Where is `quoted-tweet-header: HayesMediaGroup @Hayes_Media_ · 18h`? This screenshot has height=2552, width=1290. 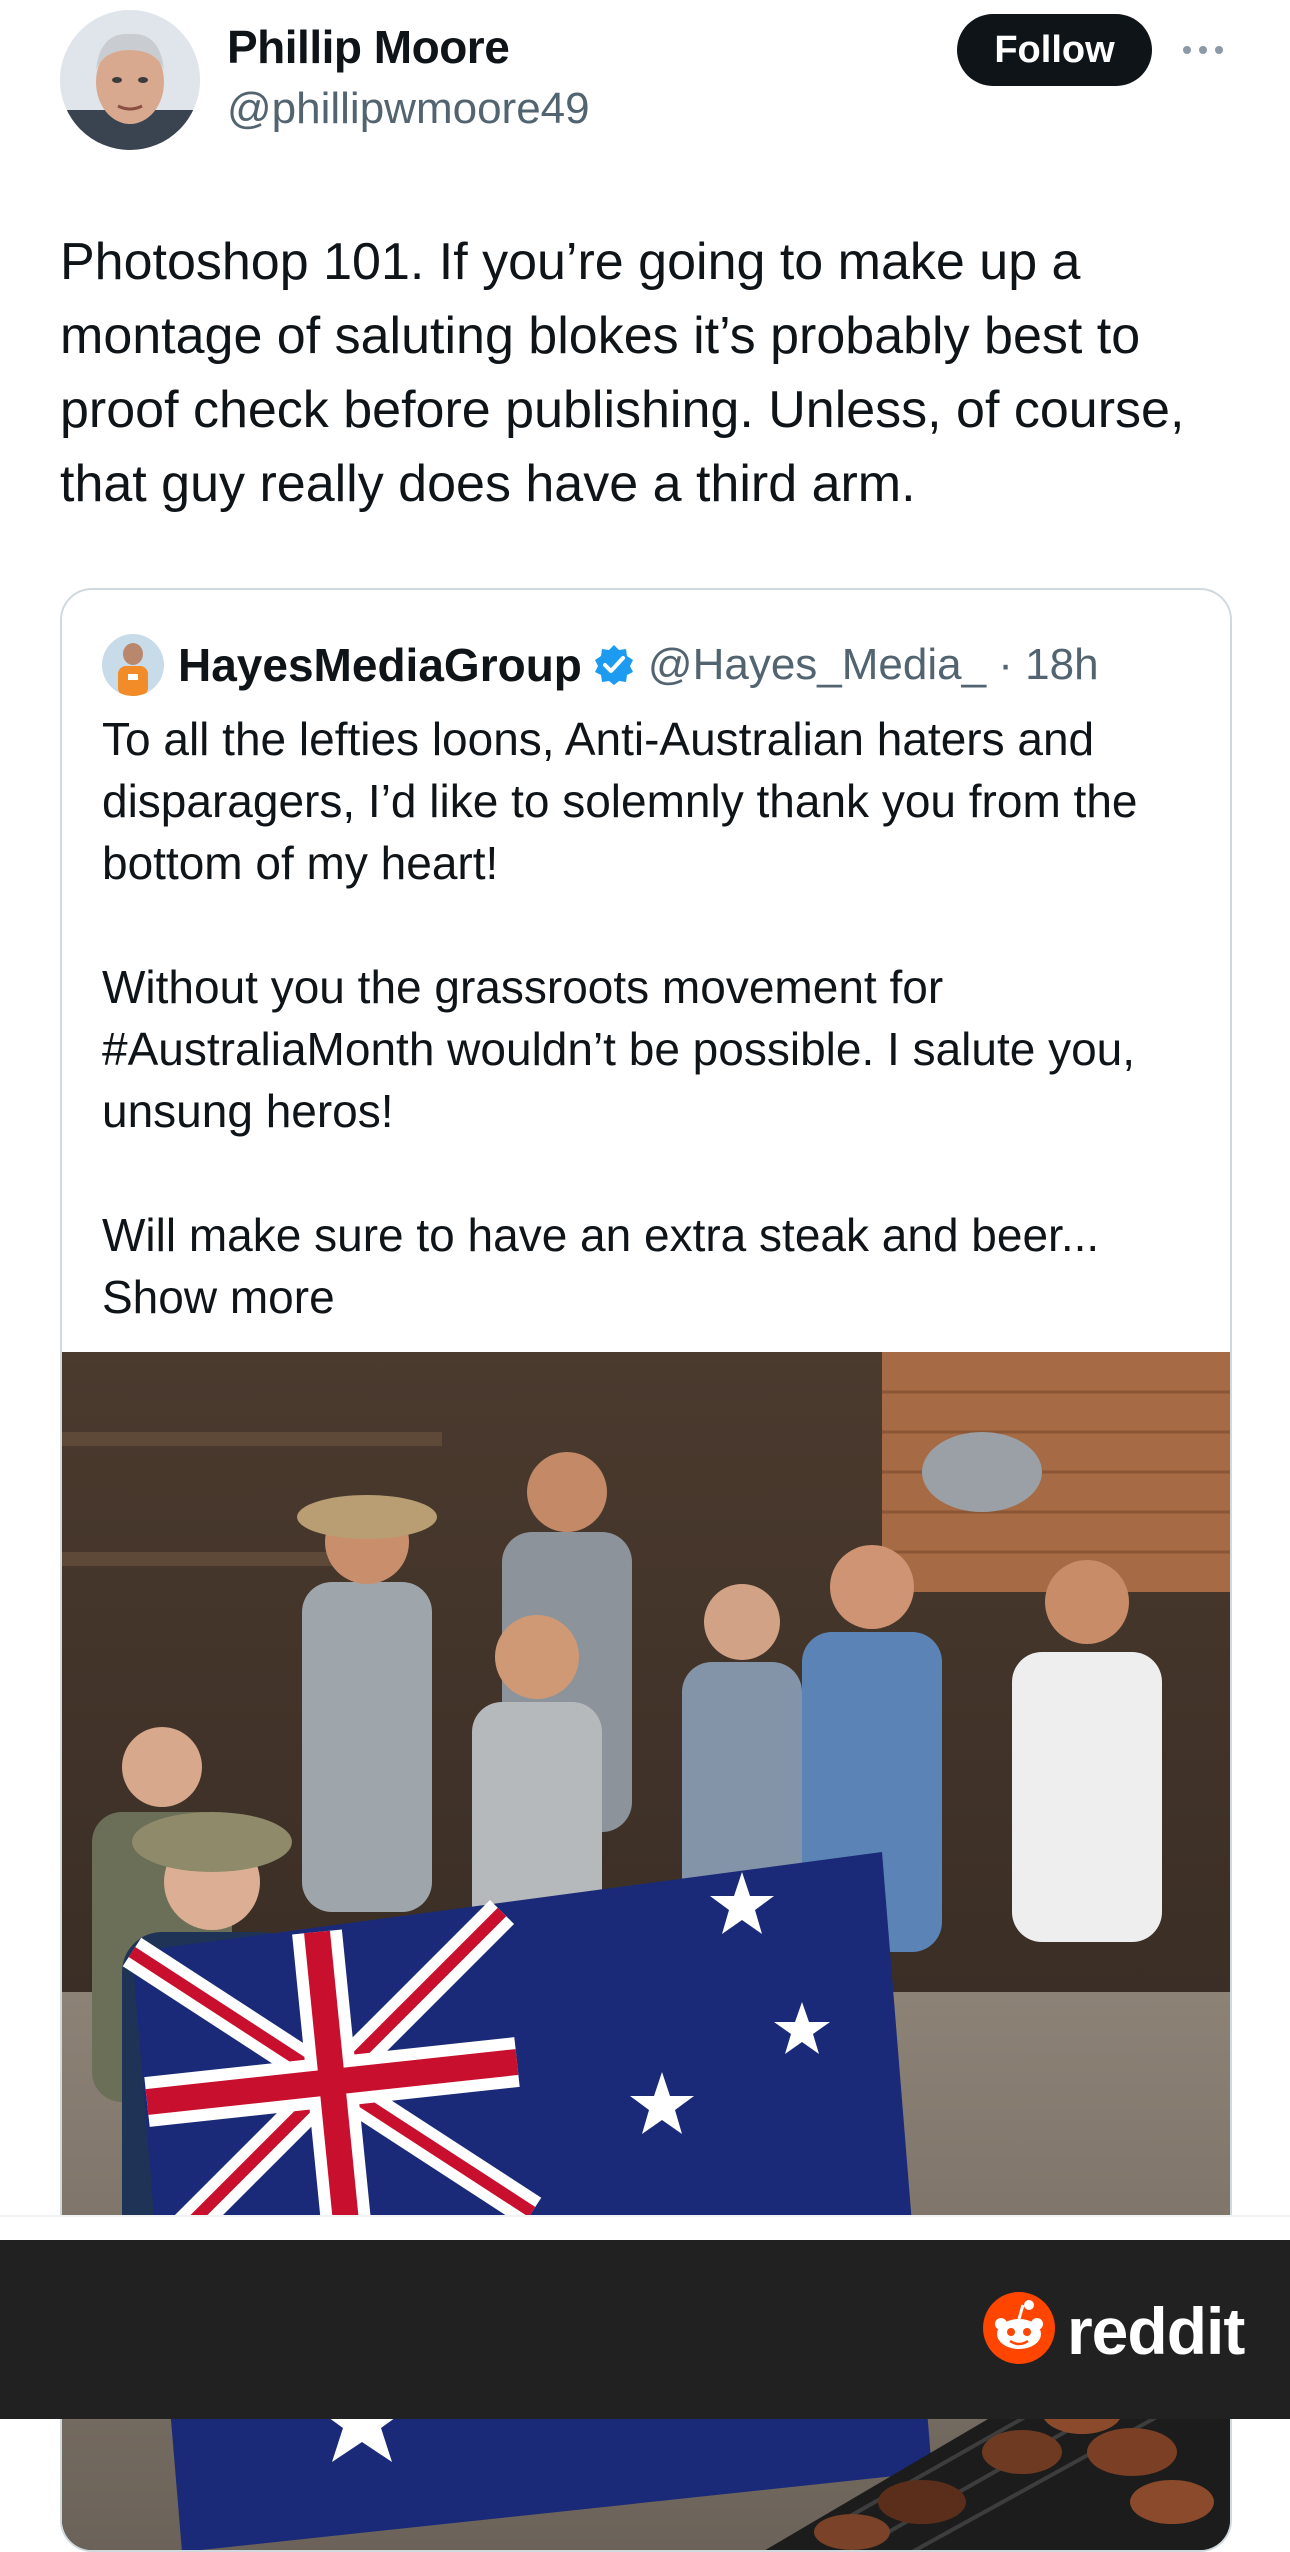
quoted-tweet-header: HayesMediaGroup @Hayes_Media_ · 18h is located at coordinates (600, 665).